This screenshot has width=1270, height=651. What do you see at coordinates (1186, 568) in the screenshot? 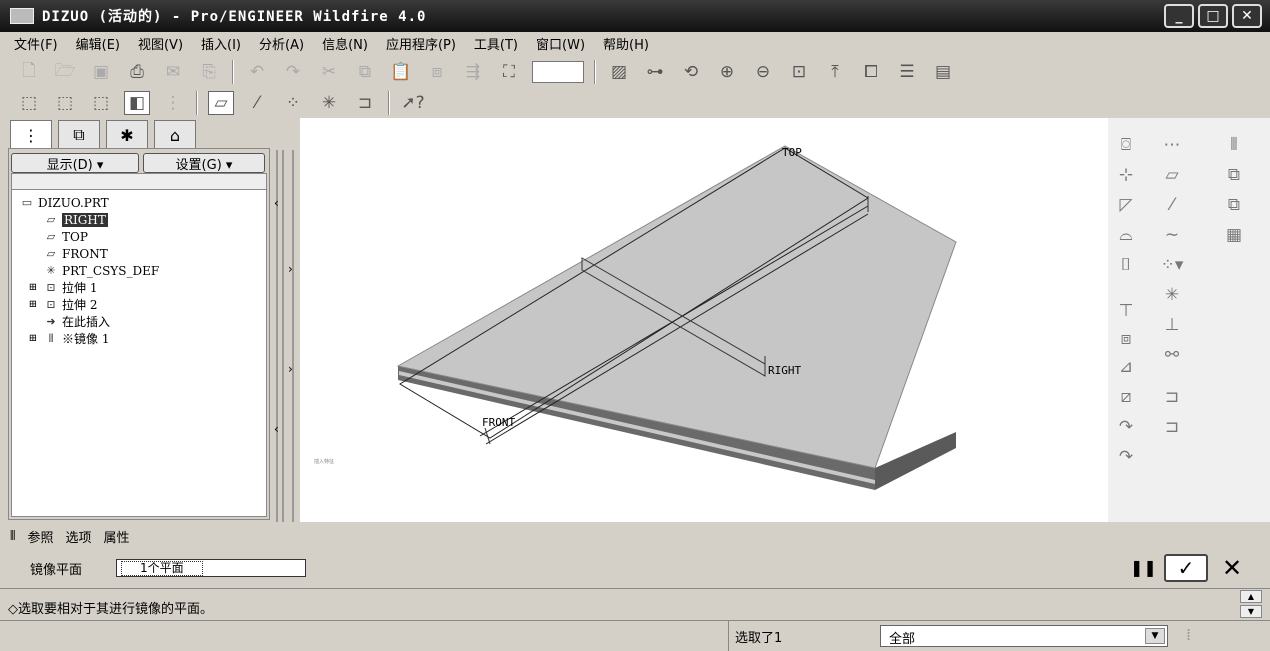
I see `ok-button: ✓` at bounding box center [1186, 568].